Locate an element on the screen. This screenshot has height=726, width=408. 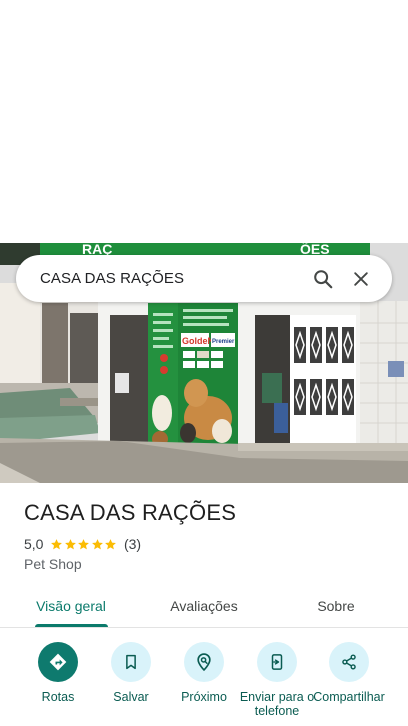
search-bar: CASA DAS RAÇÕES is located at coordinates (204, 278).